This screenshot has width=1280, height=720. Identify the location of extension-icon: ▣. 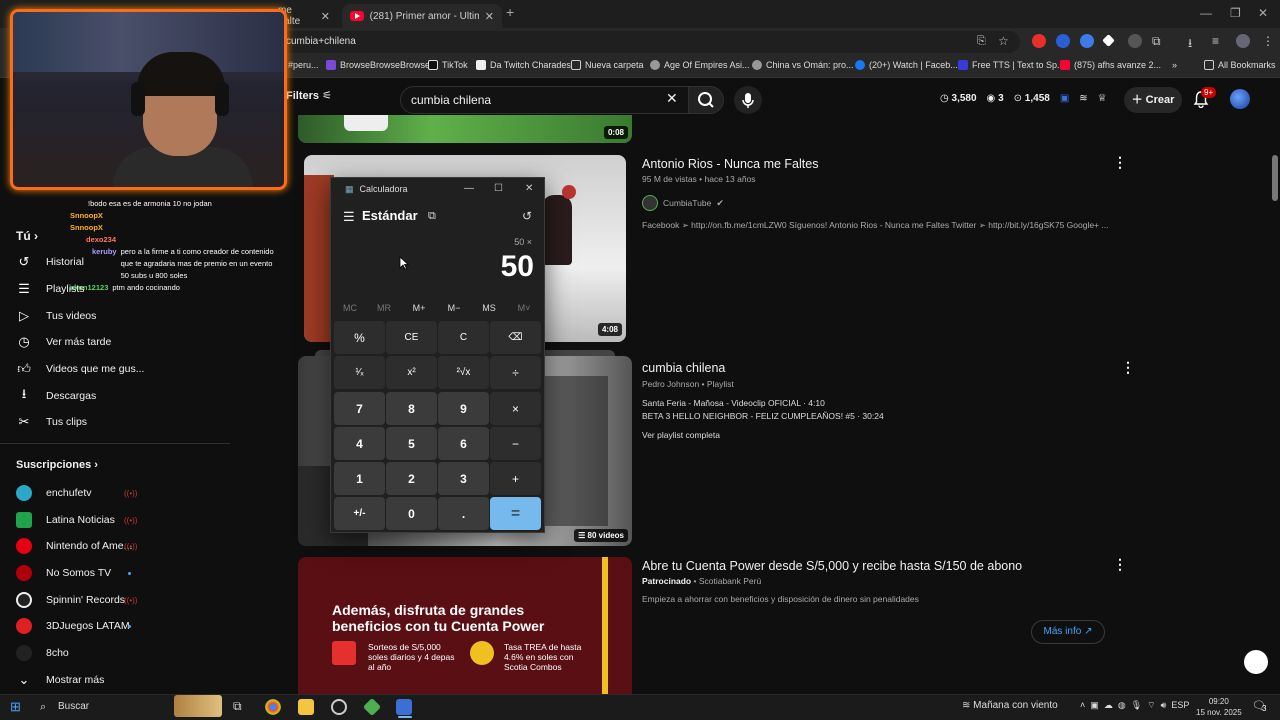
(1064, 98).